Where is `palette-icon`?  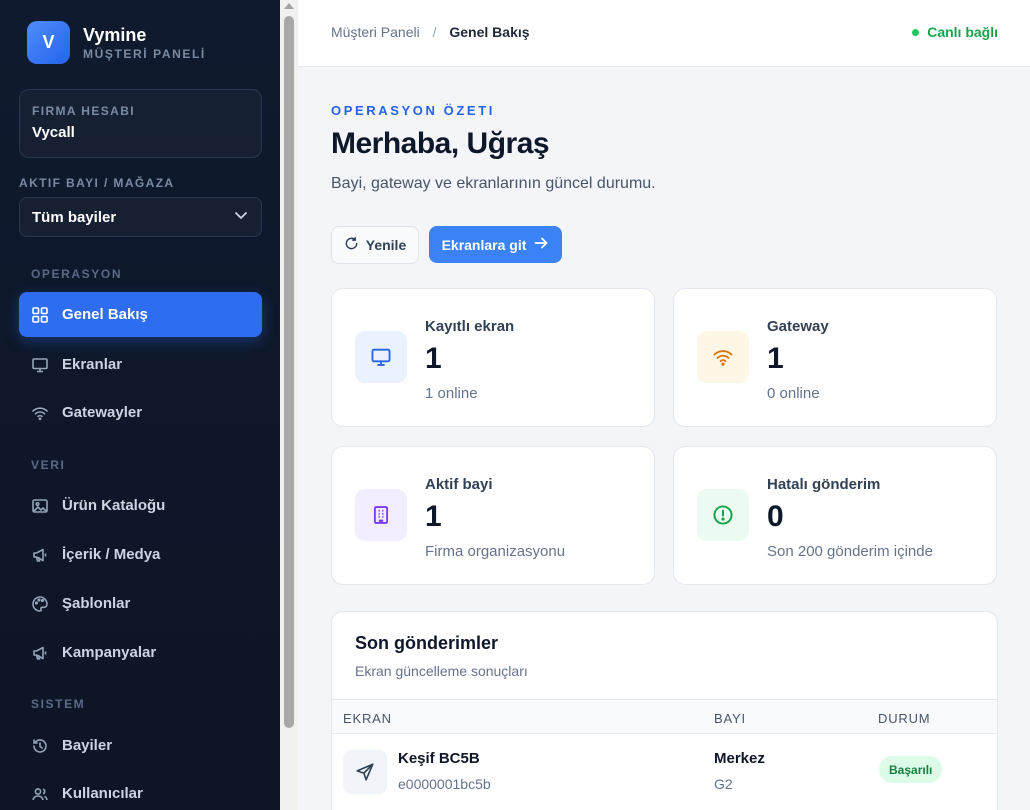
palette-icon is located at coordinates (40, 604).